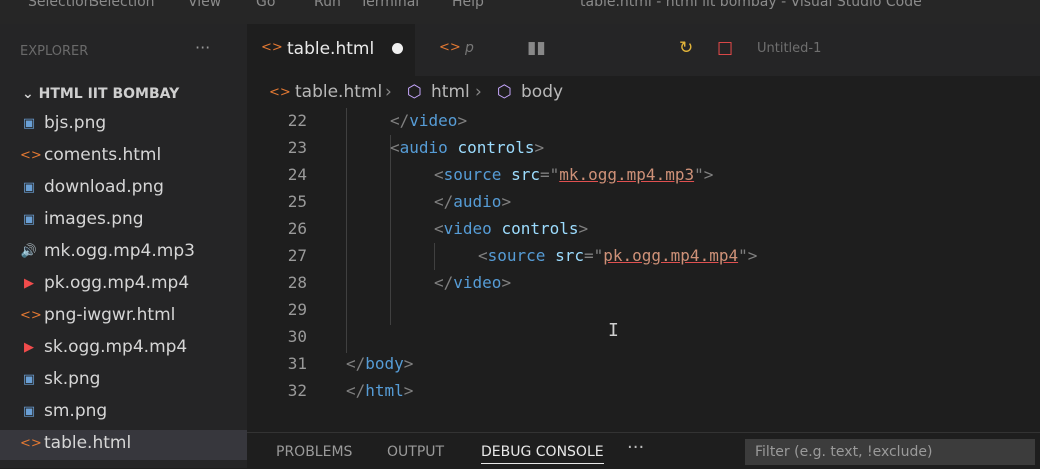 Image resolution: width=1040 pixels, height=469 pixels. What do you see at coordinates (122, 5) in the screenshot?
I see `menu-selection: Selection` at bounding box center [122, 5].